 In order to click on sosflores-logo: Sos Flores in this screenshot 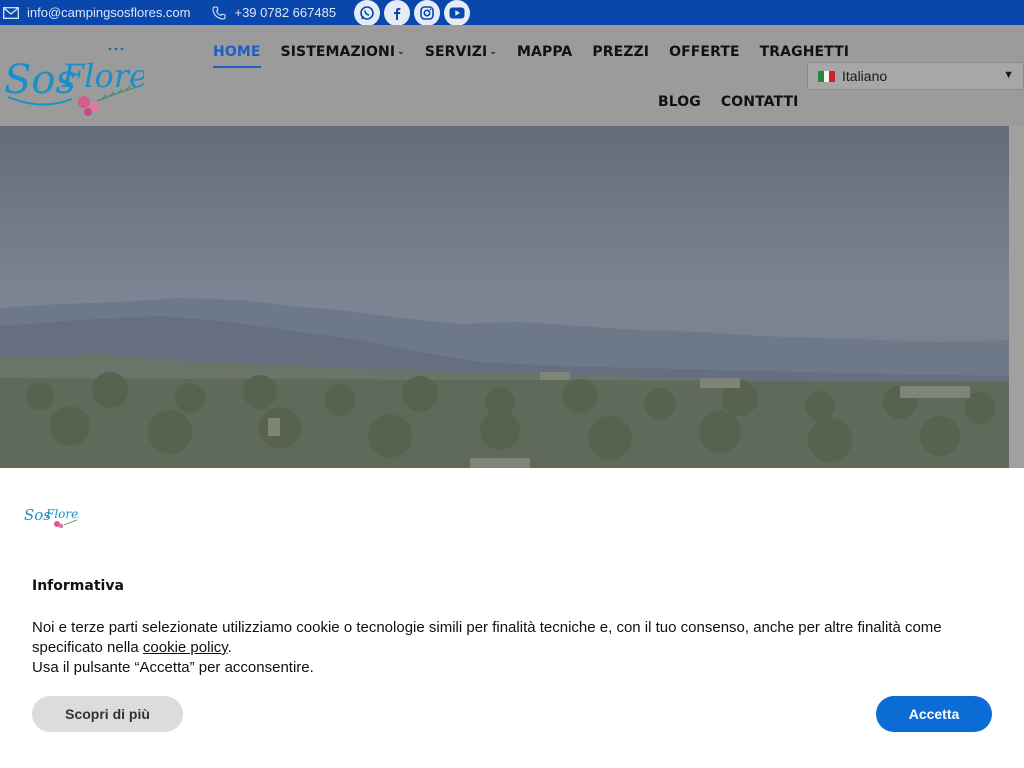, I will do `click(73, 76)`.